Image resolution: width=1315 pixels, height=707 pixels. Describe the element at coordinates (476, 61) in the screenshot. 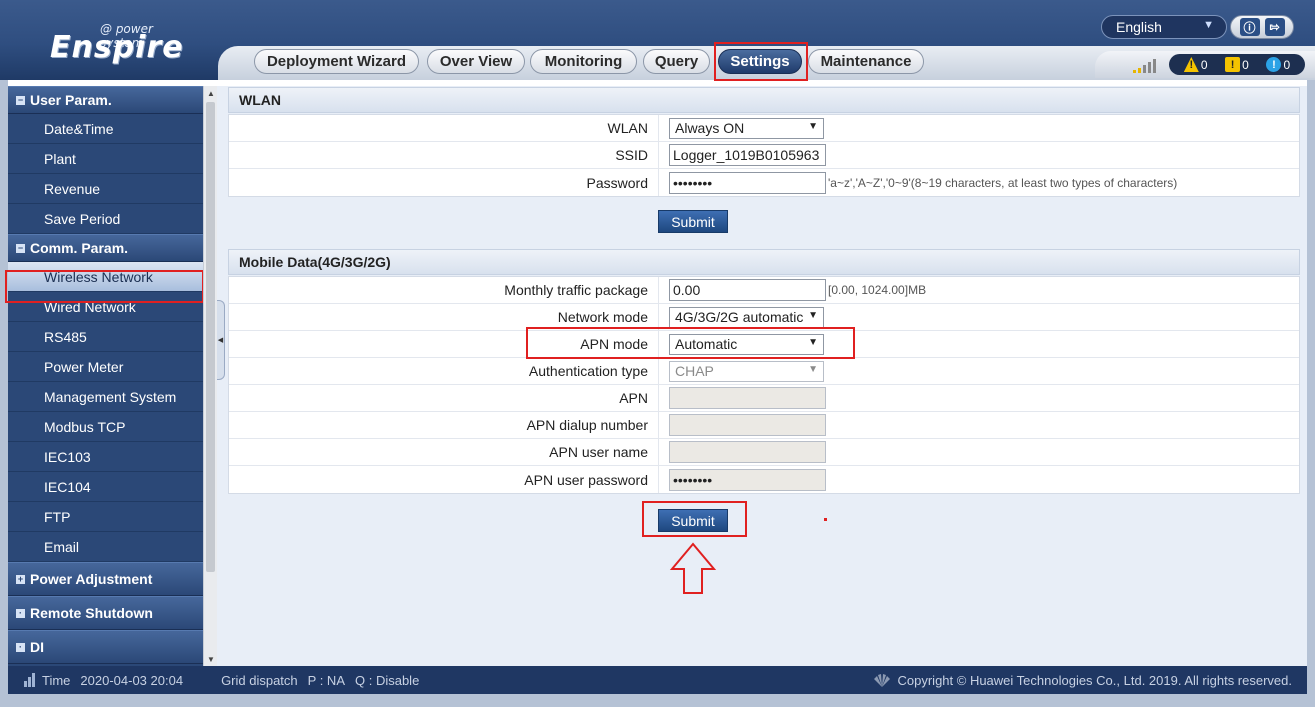

I see `tab-over-view: Over View` at that location.